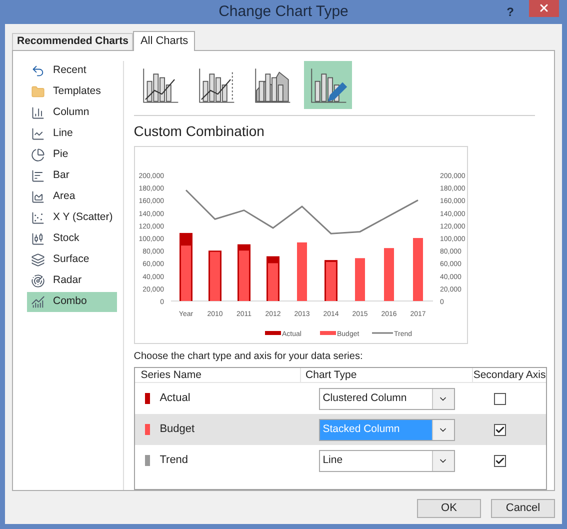  Describe the element at coordinates (38, 176) in the screenshot. I see `bar-chart-icon` at that location.